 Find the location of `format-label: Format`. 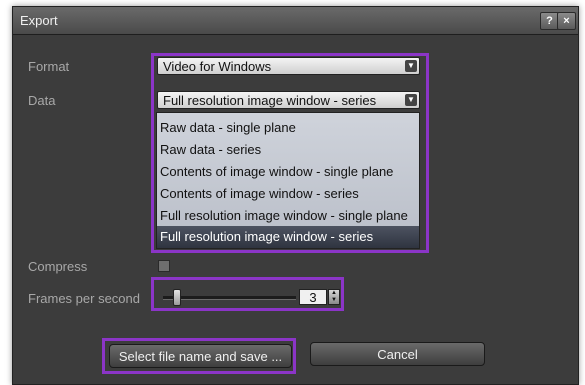

format-label: Format is located at coordinates (49, 66).